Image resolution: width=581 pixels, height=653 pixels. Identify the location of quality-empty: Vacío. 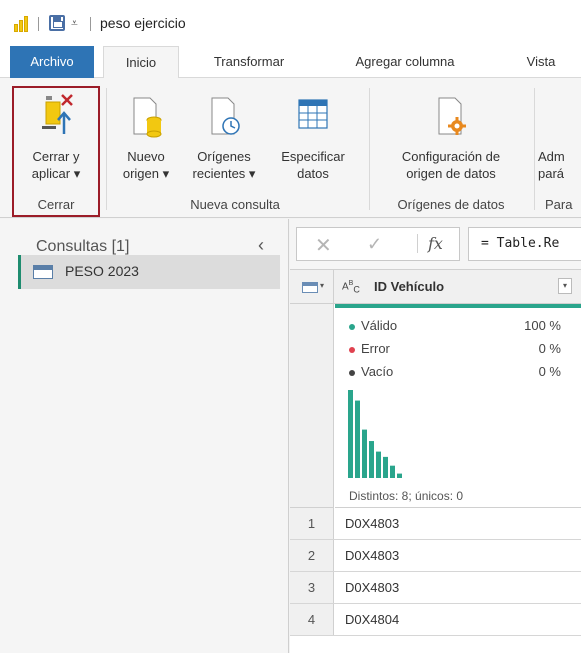
(371, 371).